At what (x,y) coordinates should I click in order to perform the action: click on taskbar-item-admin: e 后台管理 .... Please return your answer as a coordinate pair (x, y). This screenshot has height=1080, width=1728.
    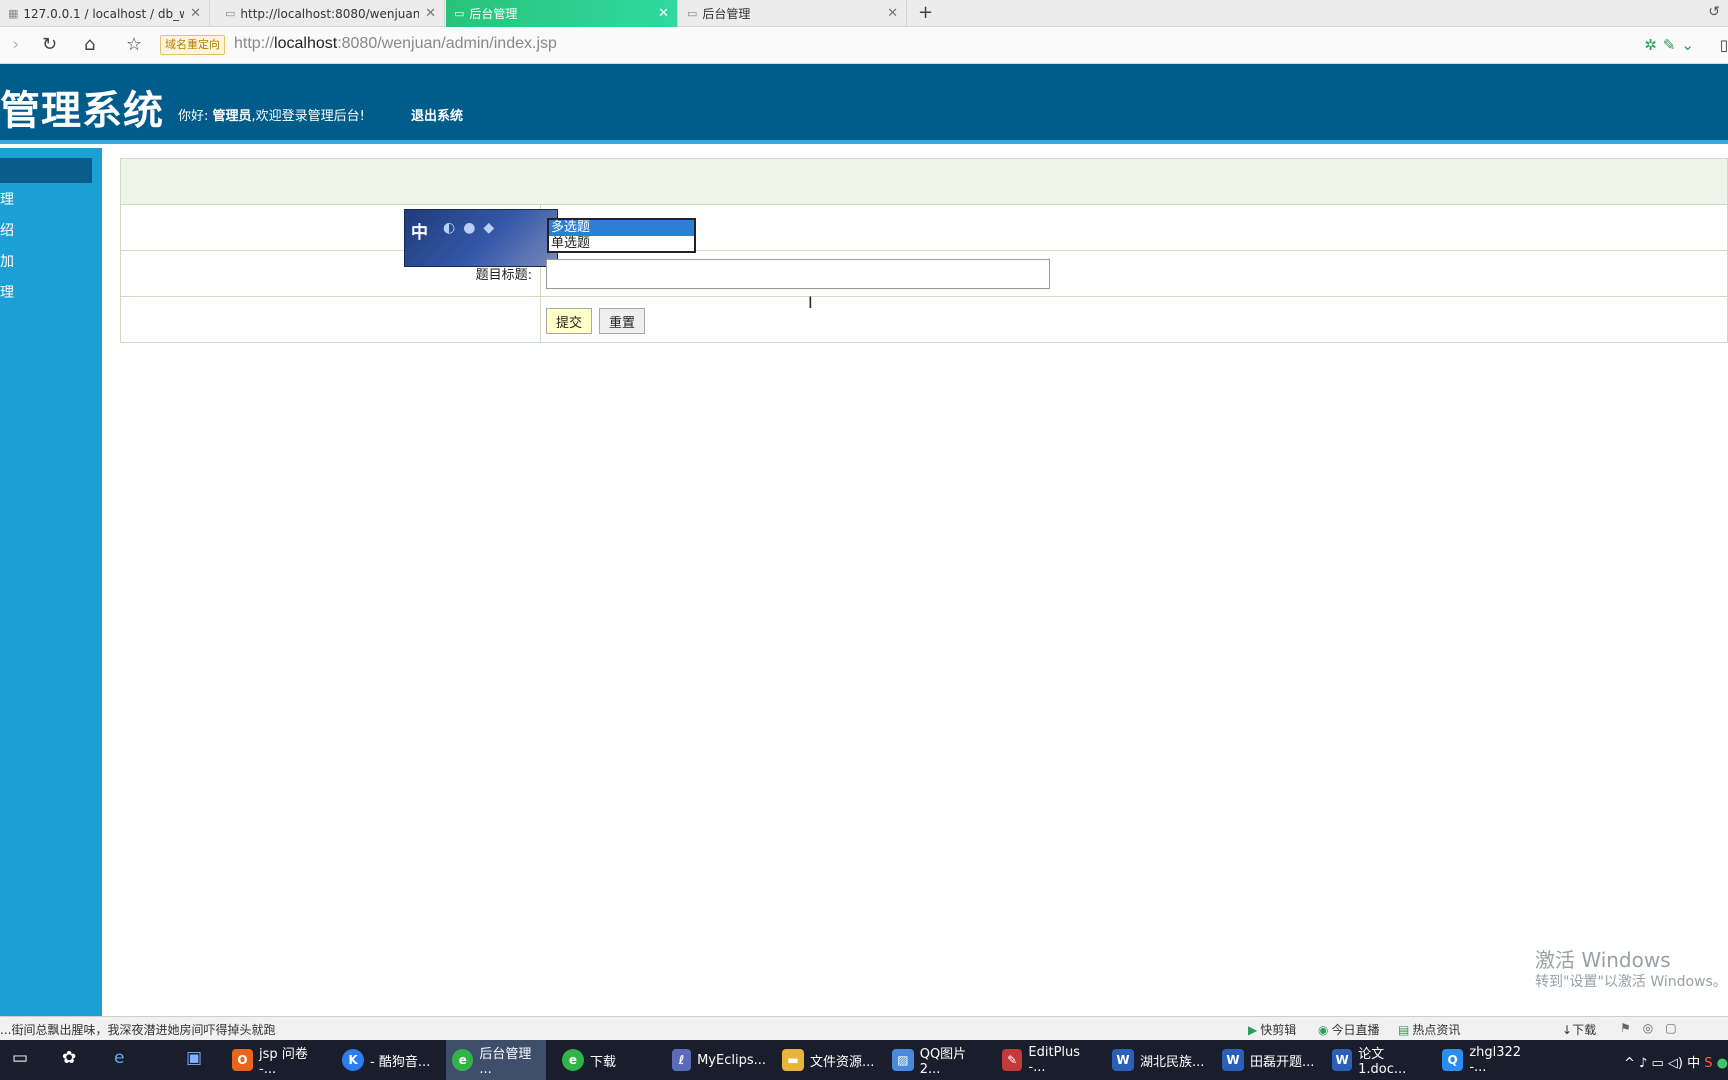
    Looking at the image, I should click on (496, 1060).